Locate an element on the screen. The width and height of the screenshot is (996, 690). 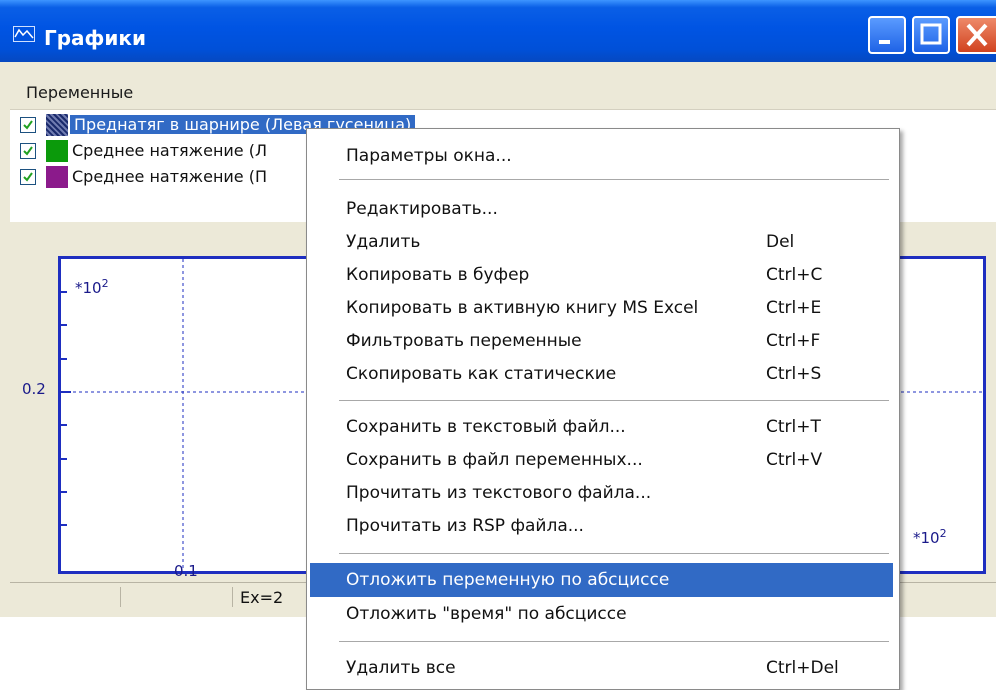
menu-item-shortcut: Del is located at coordinates (780, 242).